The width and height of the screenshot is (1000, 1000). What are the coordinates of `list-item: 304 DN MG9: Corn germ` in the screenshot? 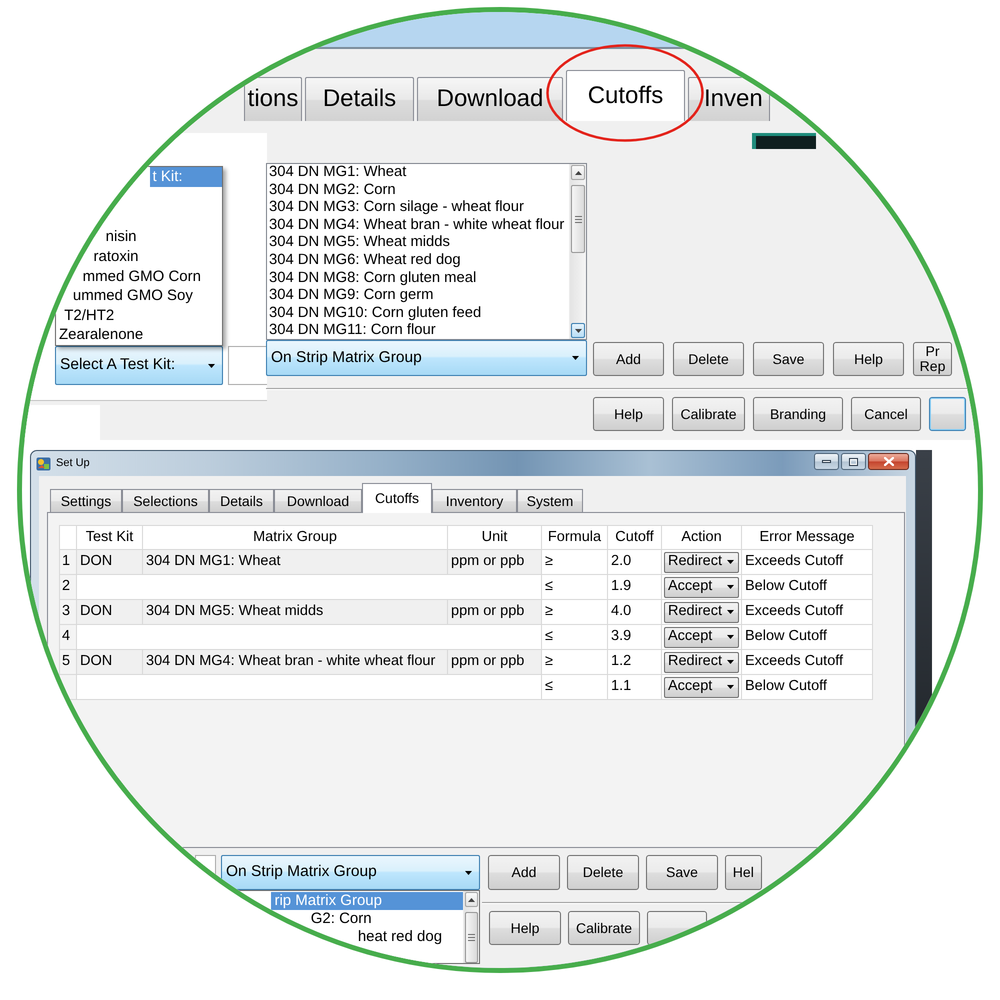 It's located at (419, 296).